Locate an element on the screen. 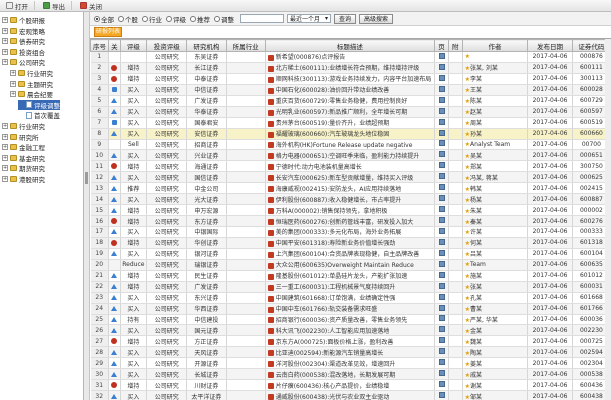  title-cell: 宁德时代:动力电池装机量高增长 is located at coordinates (350, 166).